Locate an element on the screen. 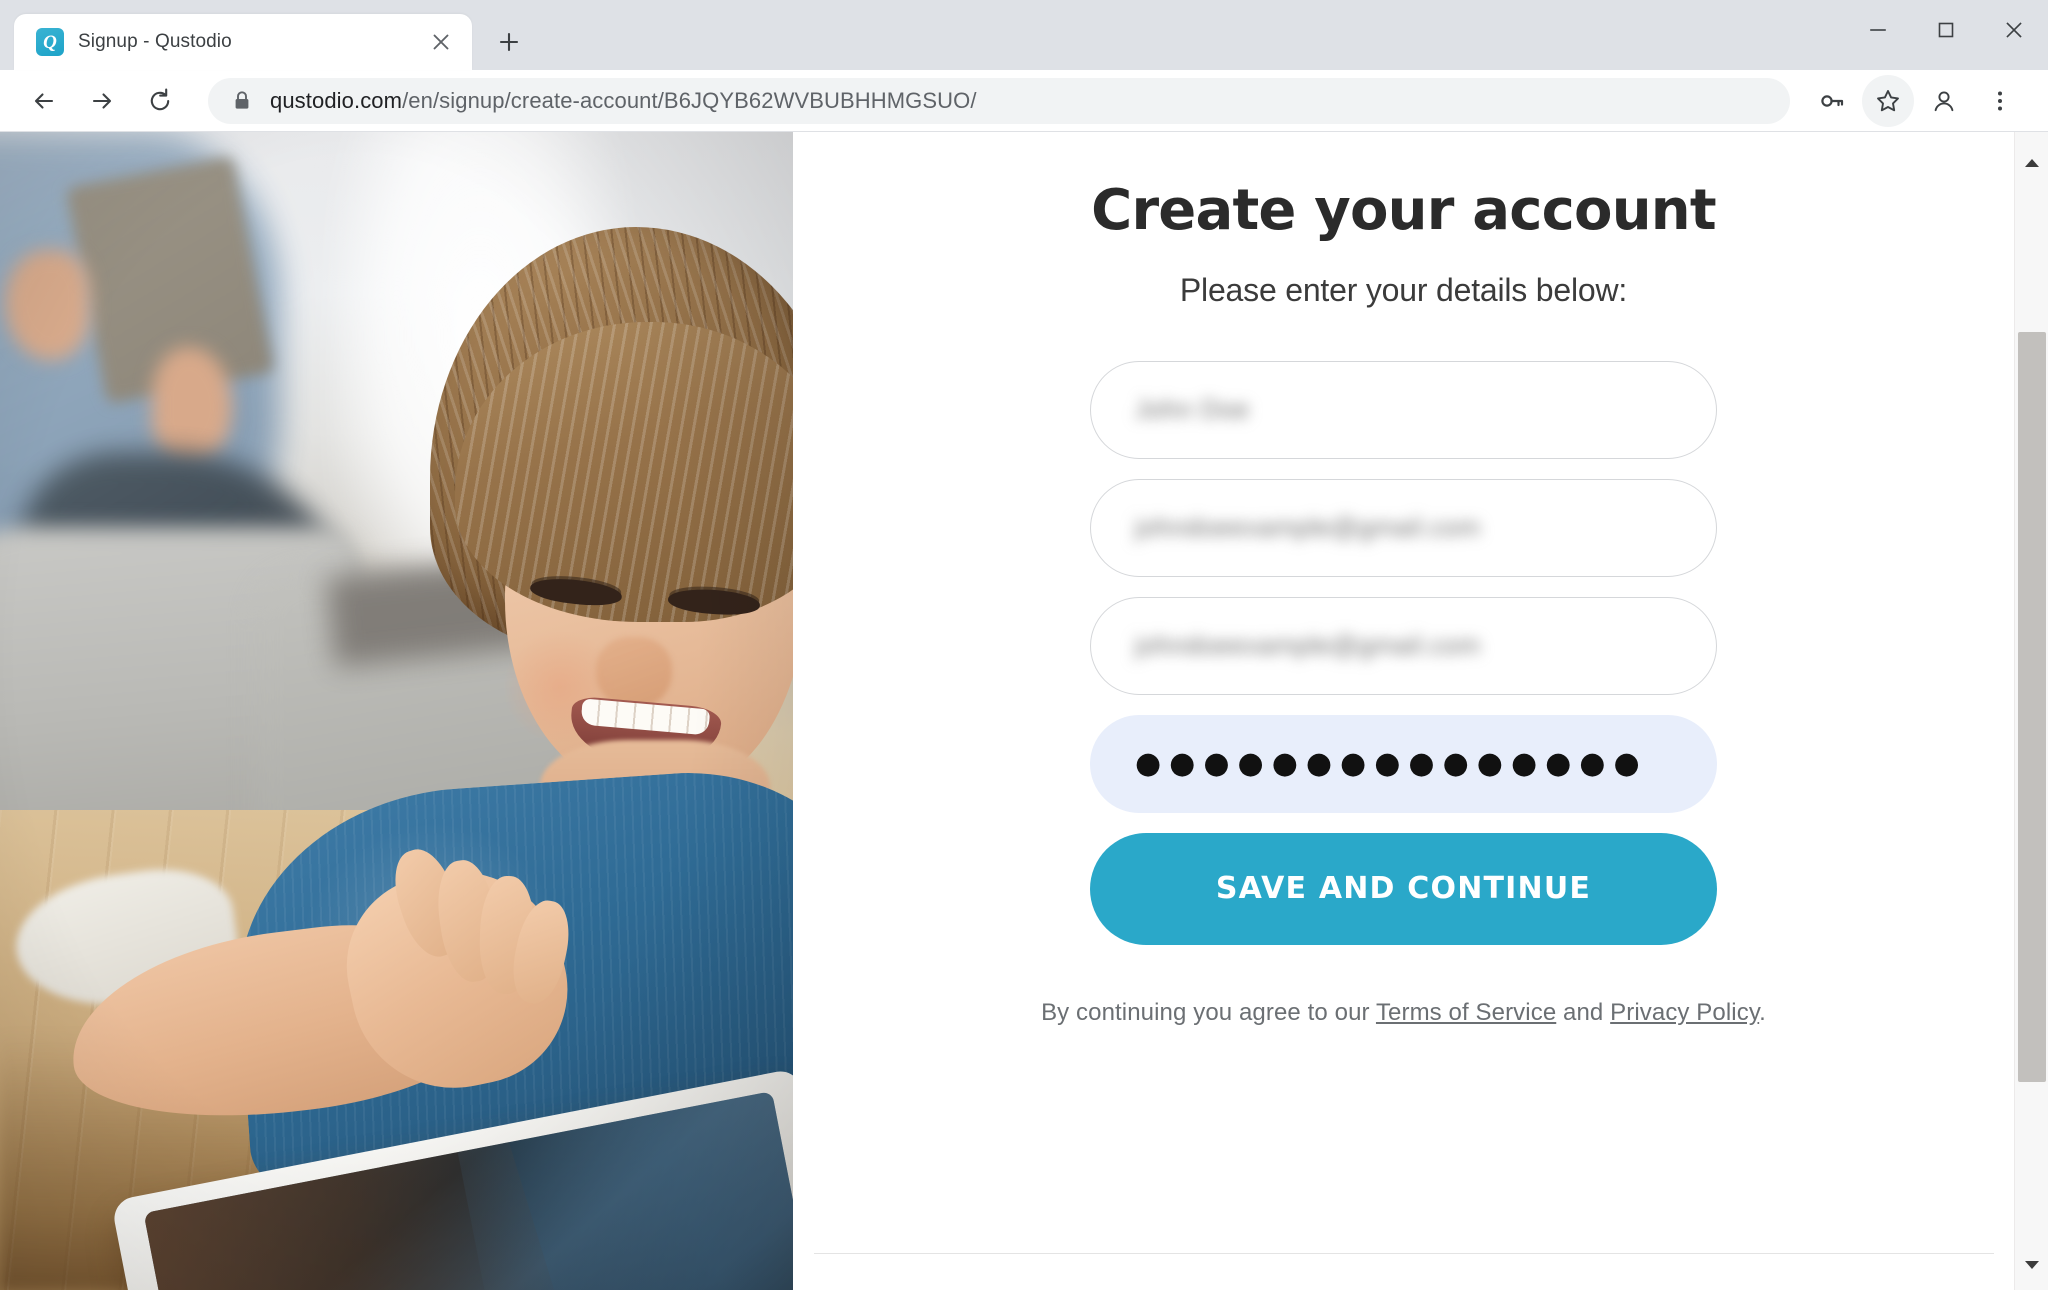  favicon-letter: Q is located at coordinates (50, 42).